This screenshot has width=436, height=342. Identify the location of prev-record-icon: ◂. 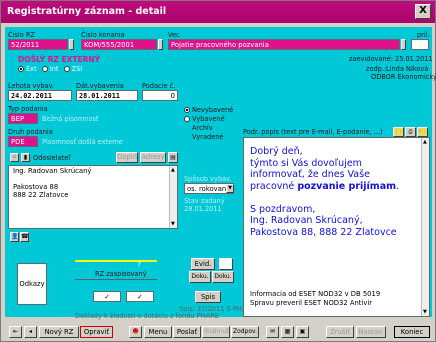
(30, 332).